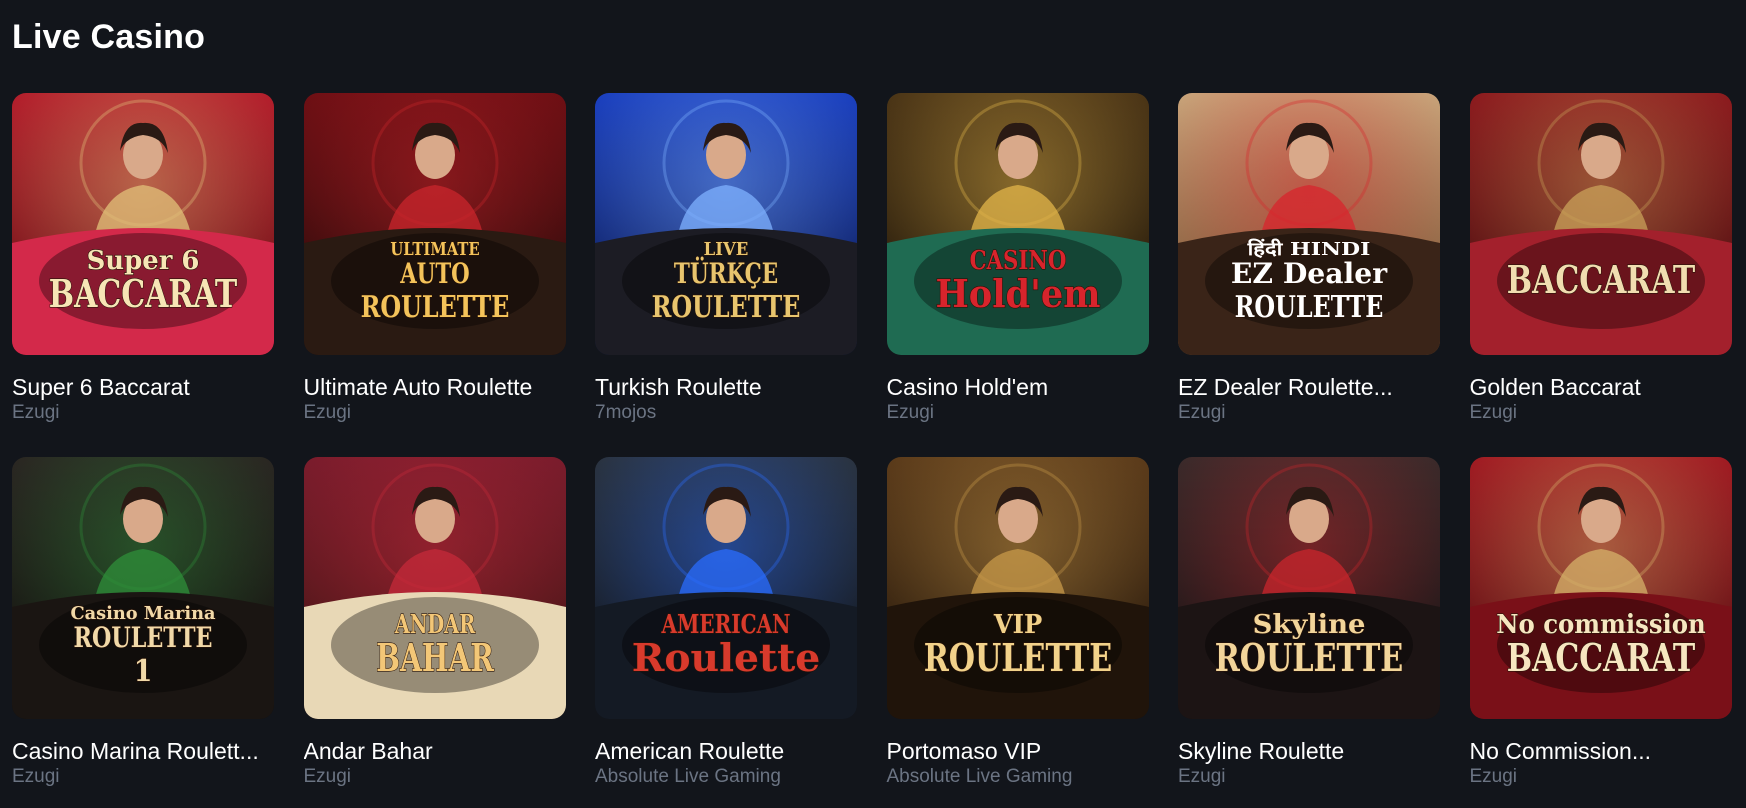 This screenshot has width=1746, height=808. I want to click on game-thumbnail: BACCARAT, so click(1600, 224).